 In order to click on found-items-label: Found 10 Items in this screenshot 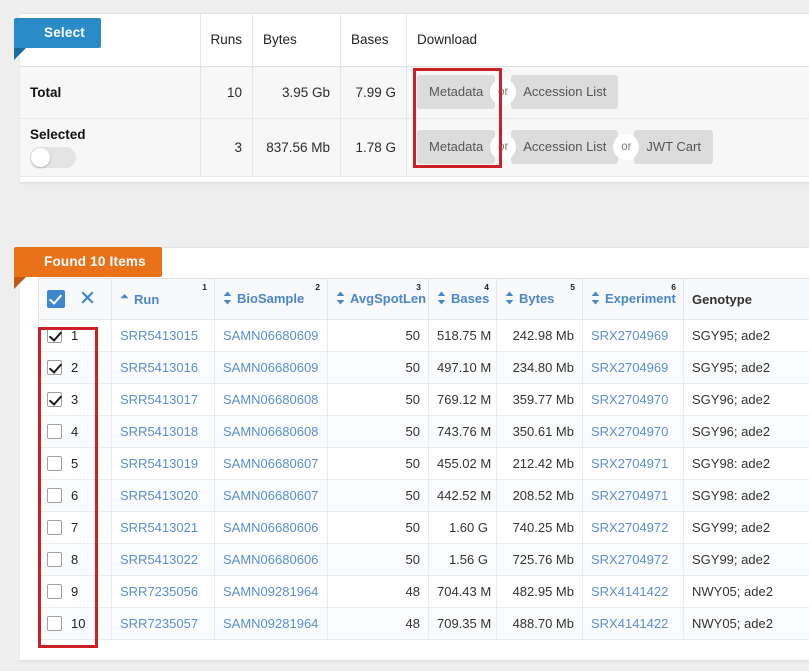, I will do `click(95, 261)`.